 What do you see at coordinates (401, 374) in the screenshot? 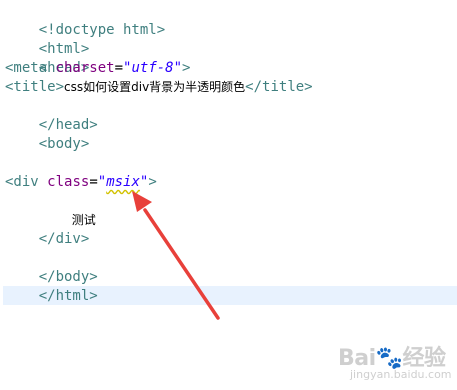
I see `watermark-url: jingyan.baidu.com` at bounding box center [401, 374].